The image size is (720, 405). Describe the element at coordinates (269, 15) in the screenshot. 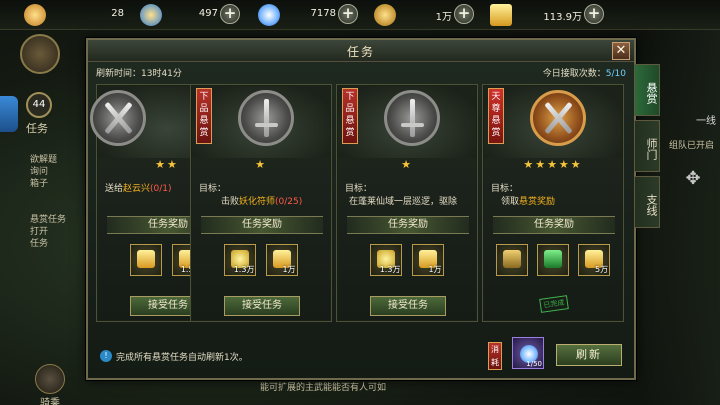

I see `jade-disc-icon` at that location.